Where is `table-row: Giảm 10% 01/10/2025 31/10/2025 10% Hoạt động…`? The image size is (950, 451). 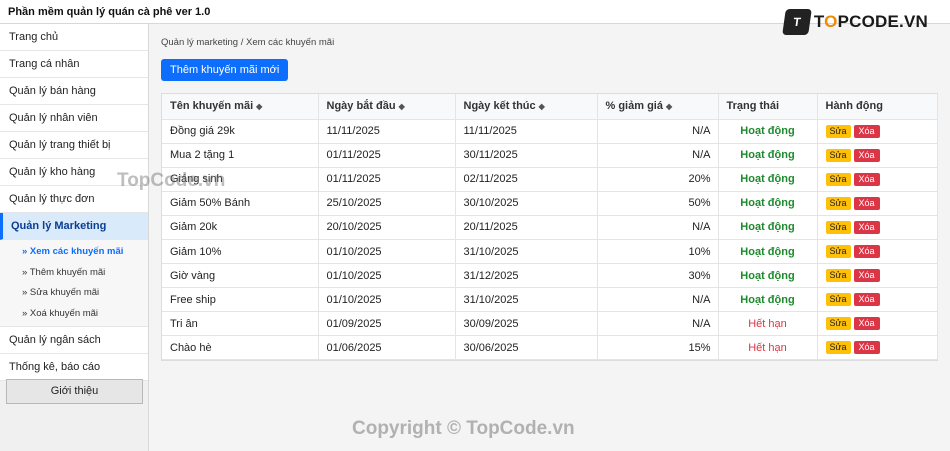
table-row: Giảm 10% 01/10/2025 31/10/2025 10% Hoạt động… is located at coordinates (550, 252).